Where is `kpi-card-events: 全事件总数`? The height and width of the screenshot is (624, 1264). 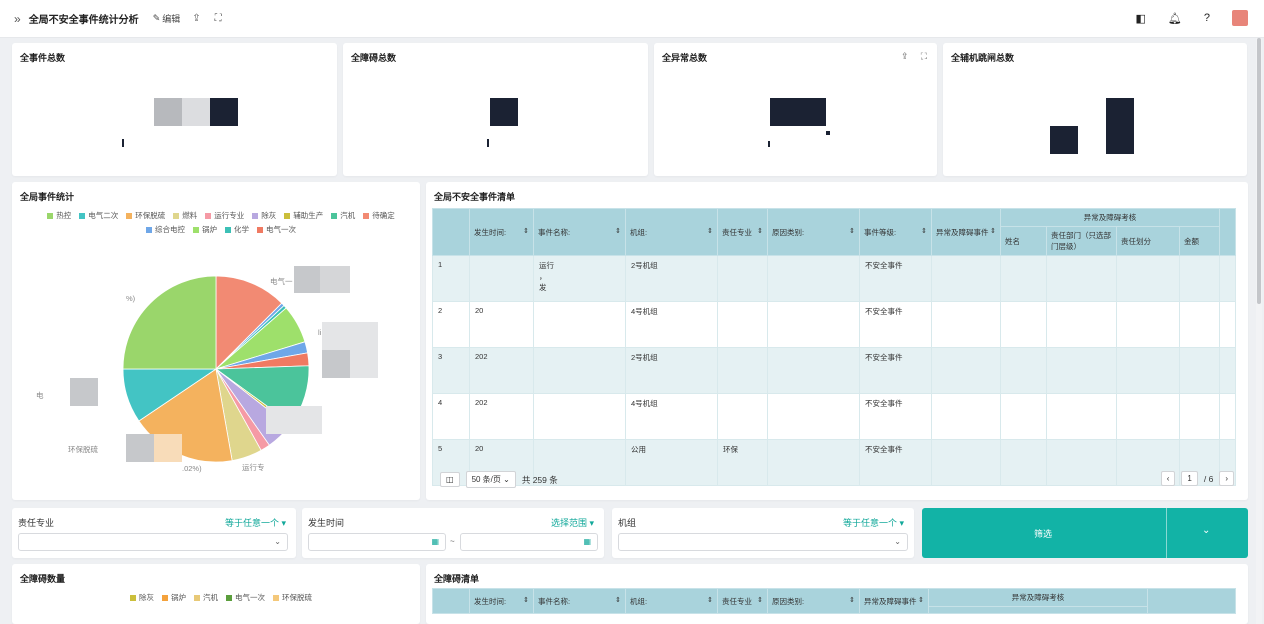
kpi-card-events: 全事件总数 is located at coordinates (174, 109).